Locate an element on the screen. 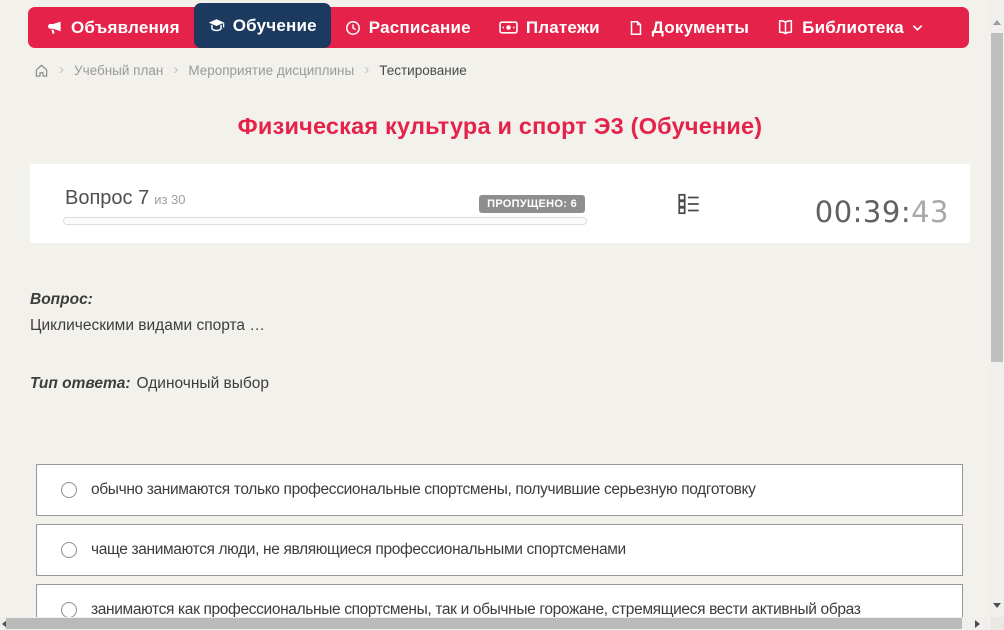 The width and height of the screenshot is (1004, 630). timer: 00:39:43 is located at coordinates (882, 212).